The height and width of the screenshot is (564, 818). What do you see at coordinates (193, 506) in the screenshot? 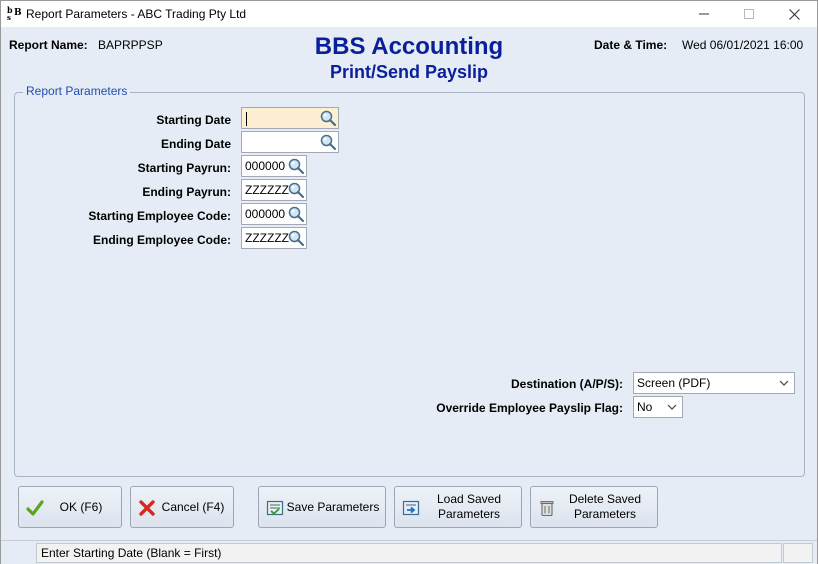
I see `cancel-button-label: Cancel (F4)` at bounding box center [193, 506].